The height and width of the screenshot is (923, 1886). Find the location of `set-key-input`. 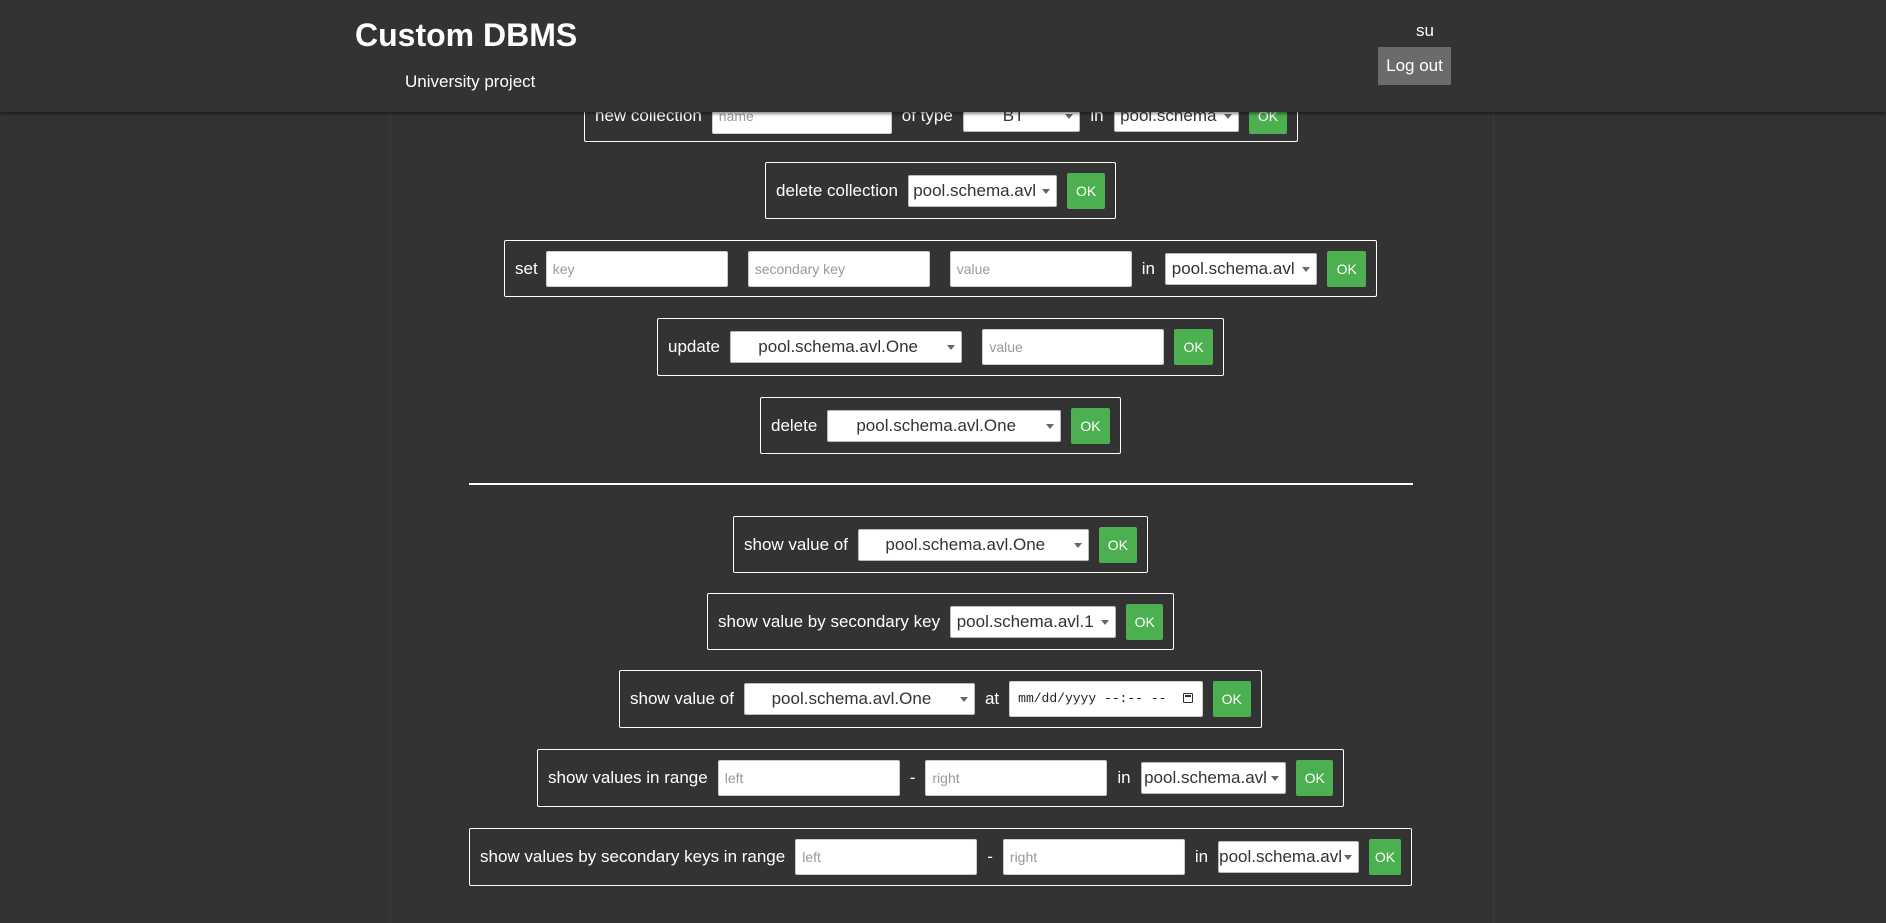

set-key-input is located at coordinates (636, 268).